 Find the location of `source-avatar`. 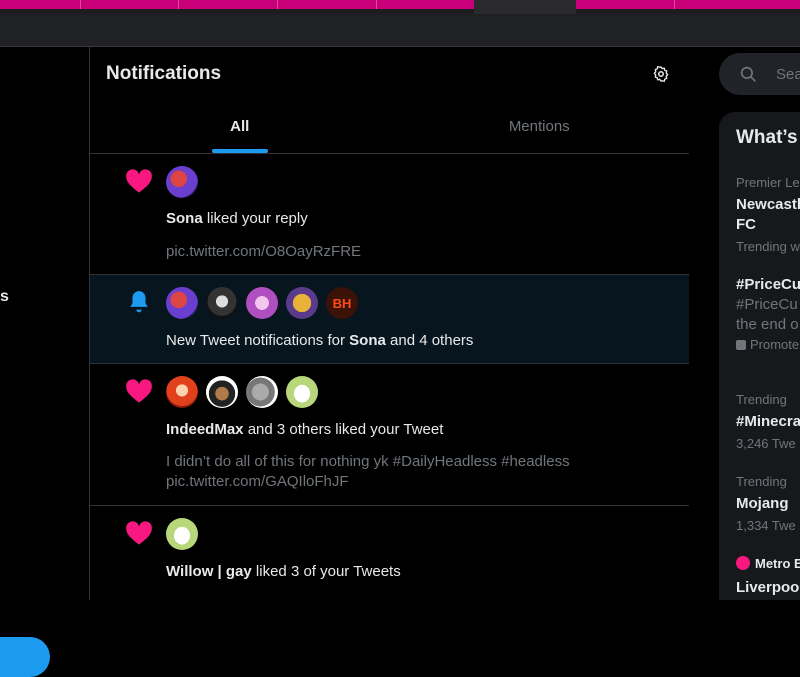

source-avatar is located at coordinates (743, 563).